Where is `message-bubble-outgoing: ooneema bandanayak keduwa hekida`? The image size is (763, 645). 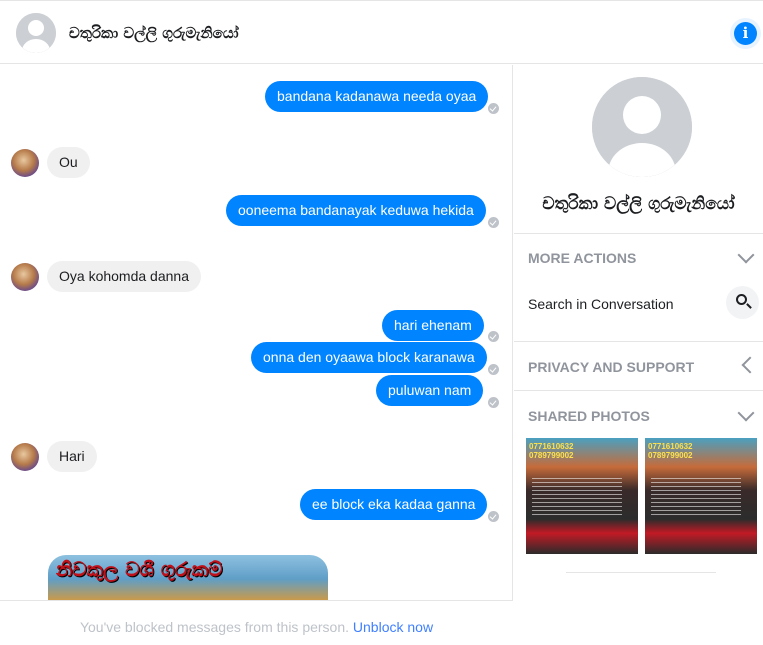
message-bubble-outgoing: ooneema bandanayak keduwa hekida is located at coordinates (356, 210).